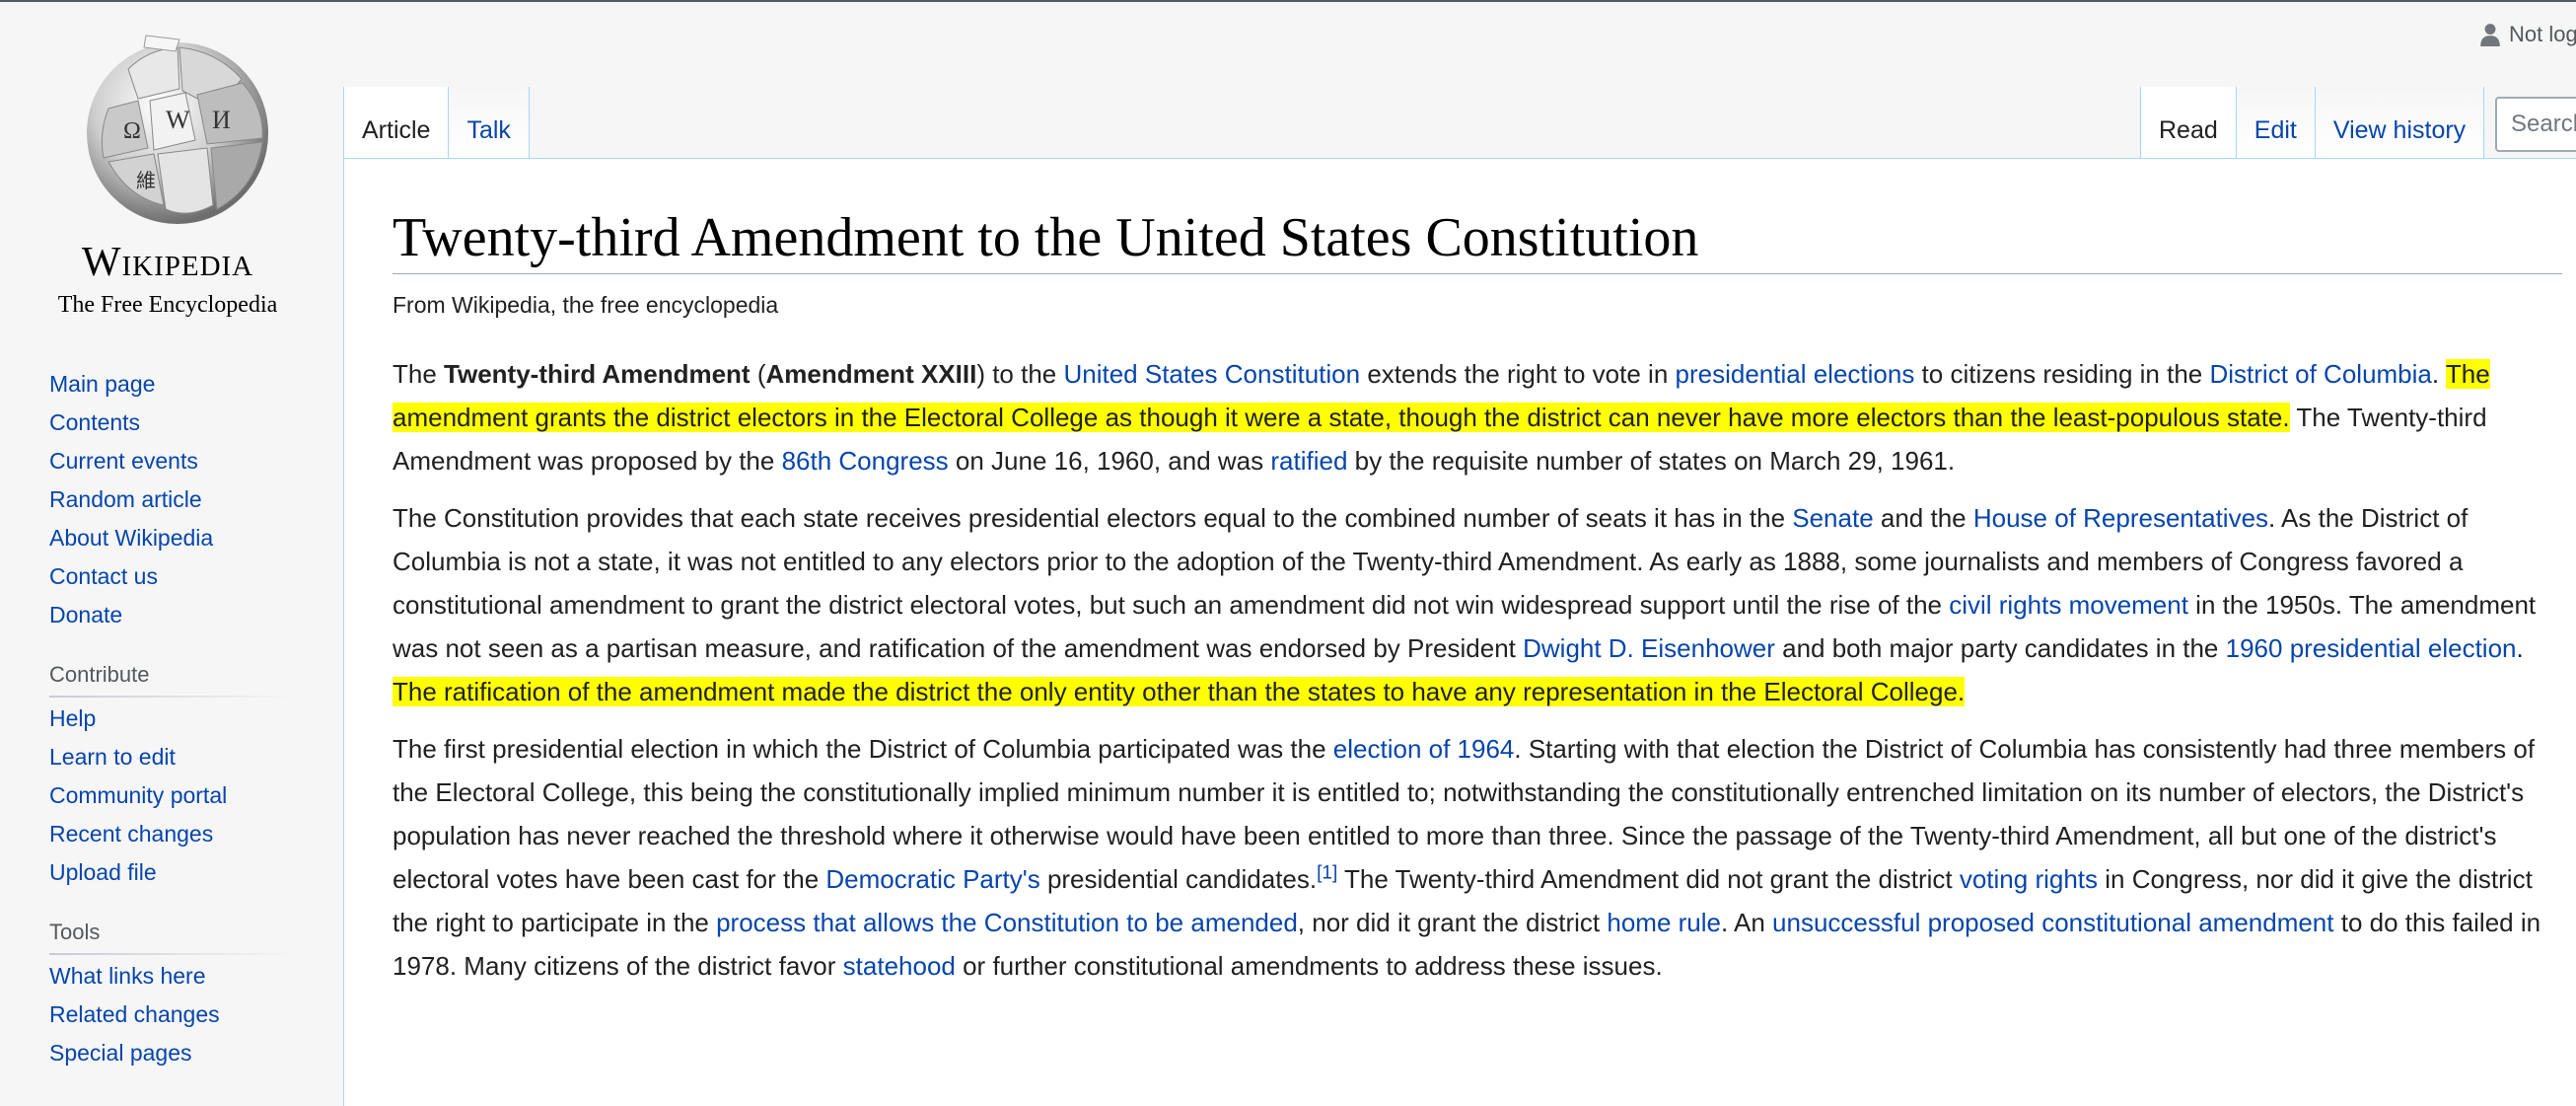  What do you see at coordinates (177, 538) in the screenshot?
I see `sidebar-item-about-wikipedia: About Wikipedia` at bounding box center [177, 538].